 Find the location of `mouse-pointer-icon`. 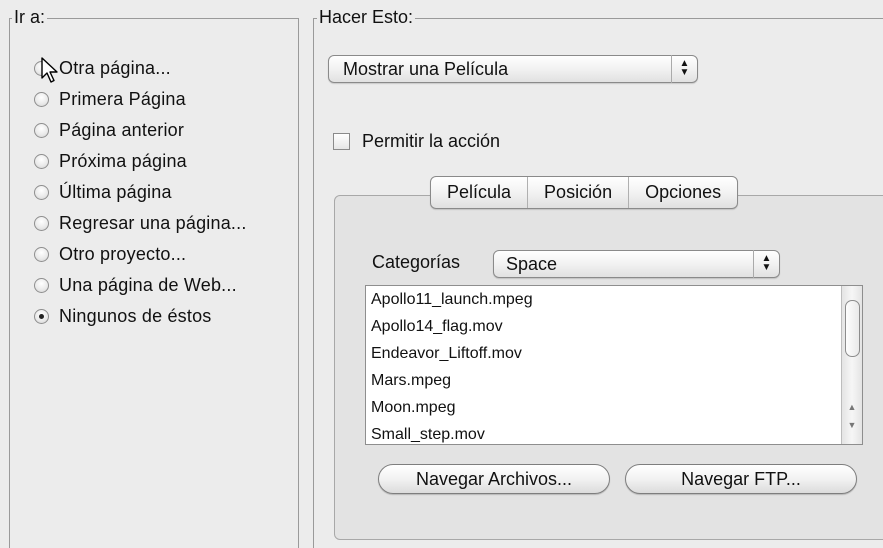

mouse-pointer-icon is located at coordinates (49, 70).